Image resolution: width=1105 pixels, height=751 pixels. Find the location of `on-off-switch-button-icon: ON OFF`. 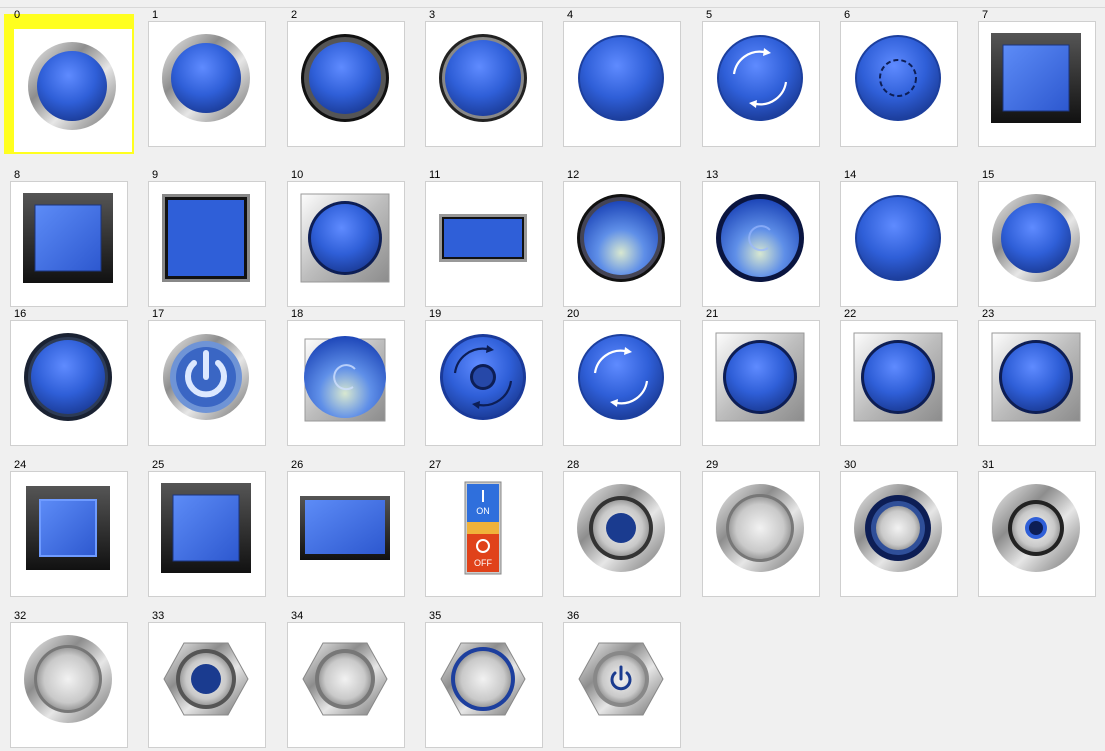

on-off-switch-button-icon: ON OFF is located at coordinates (483, 528).